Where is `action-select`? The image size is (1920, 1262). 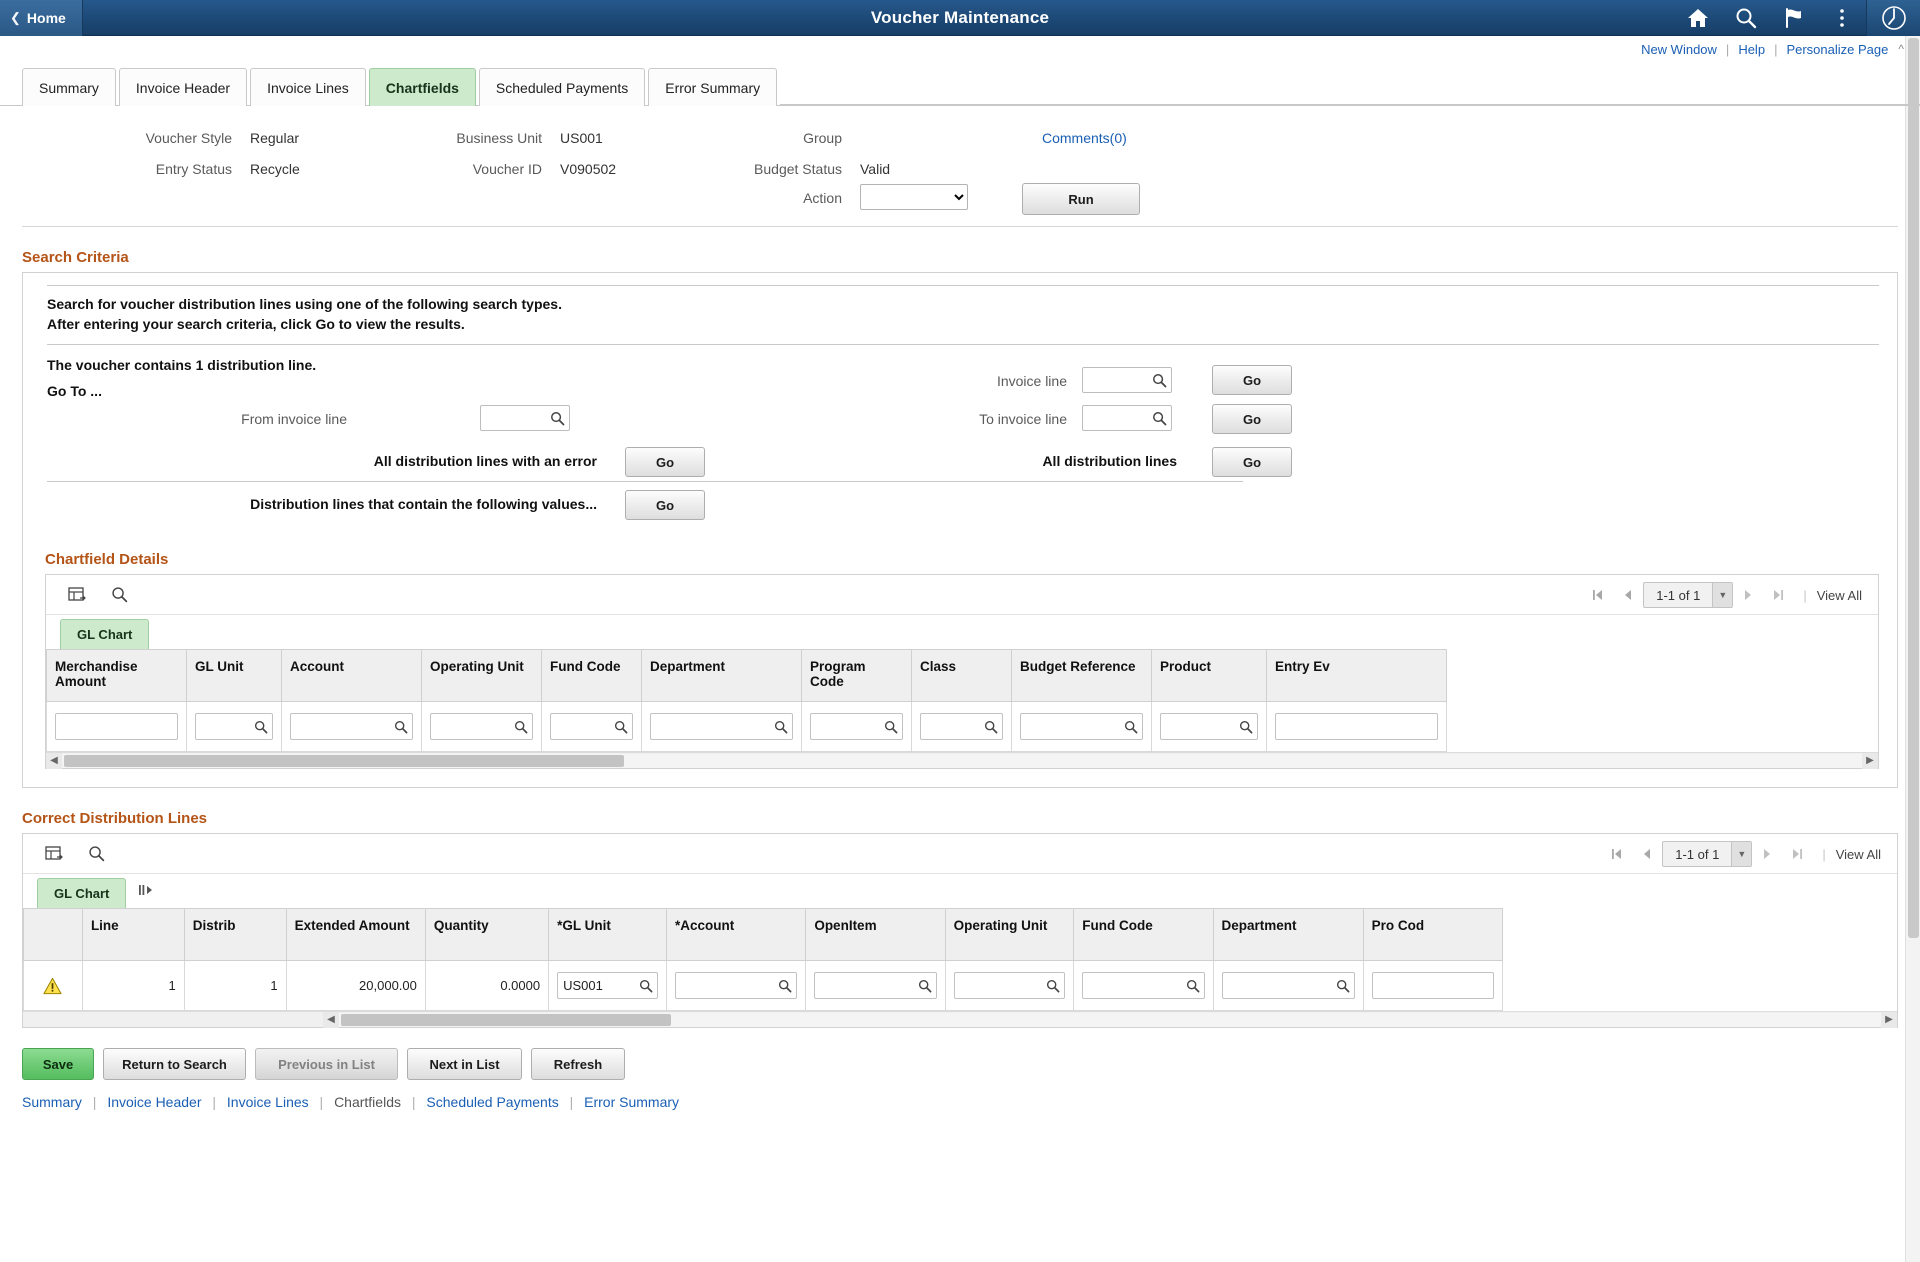 action-select is located at coordinates (914, 197).